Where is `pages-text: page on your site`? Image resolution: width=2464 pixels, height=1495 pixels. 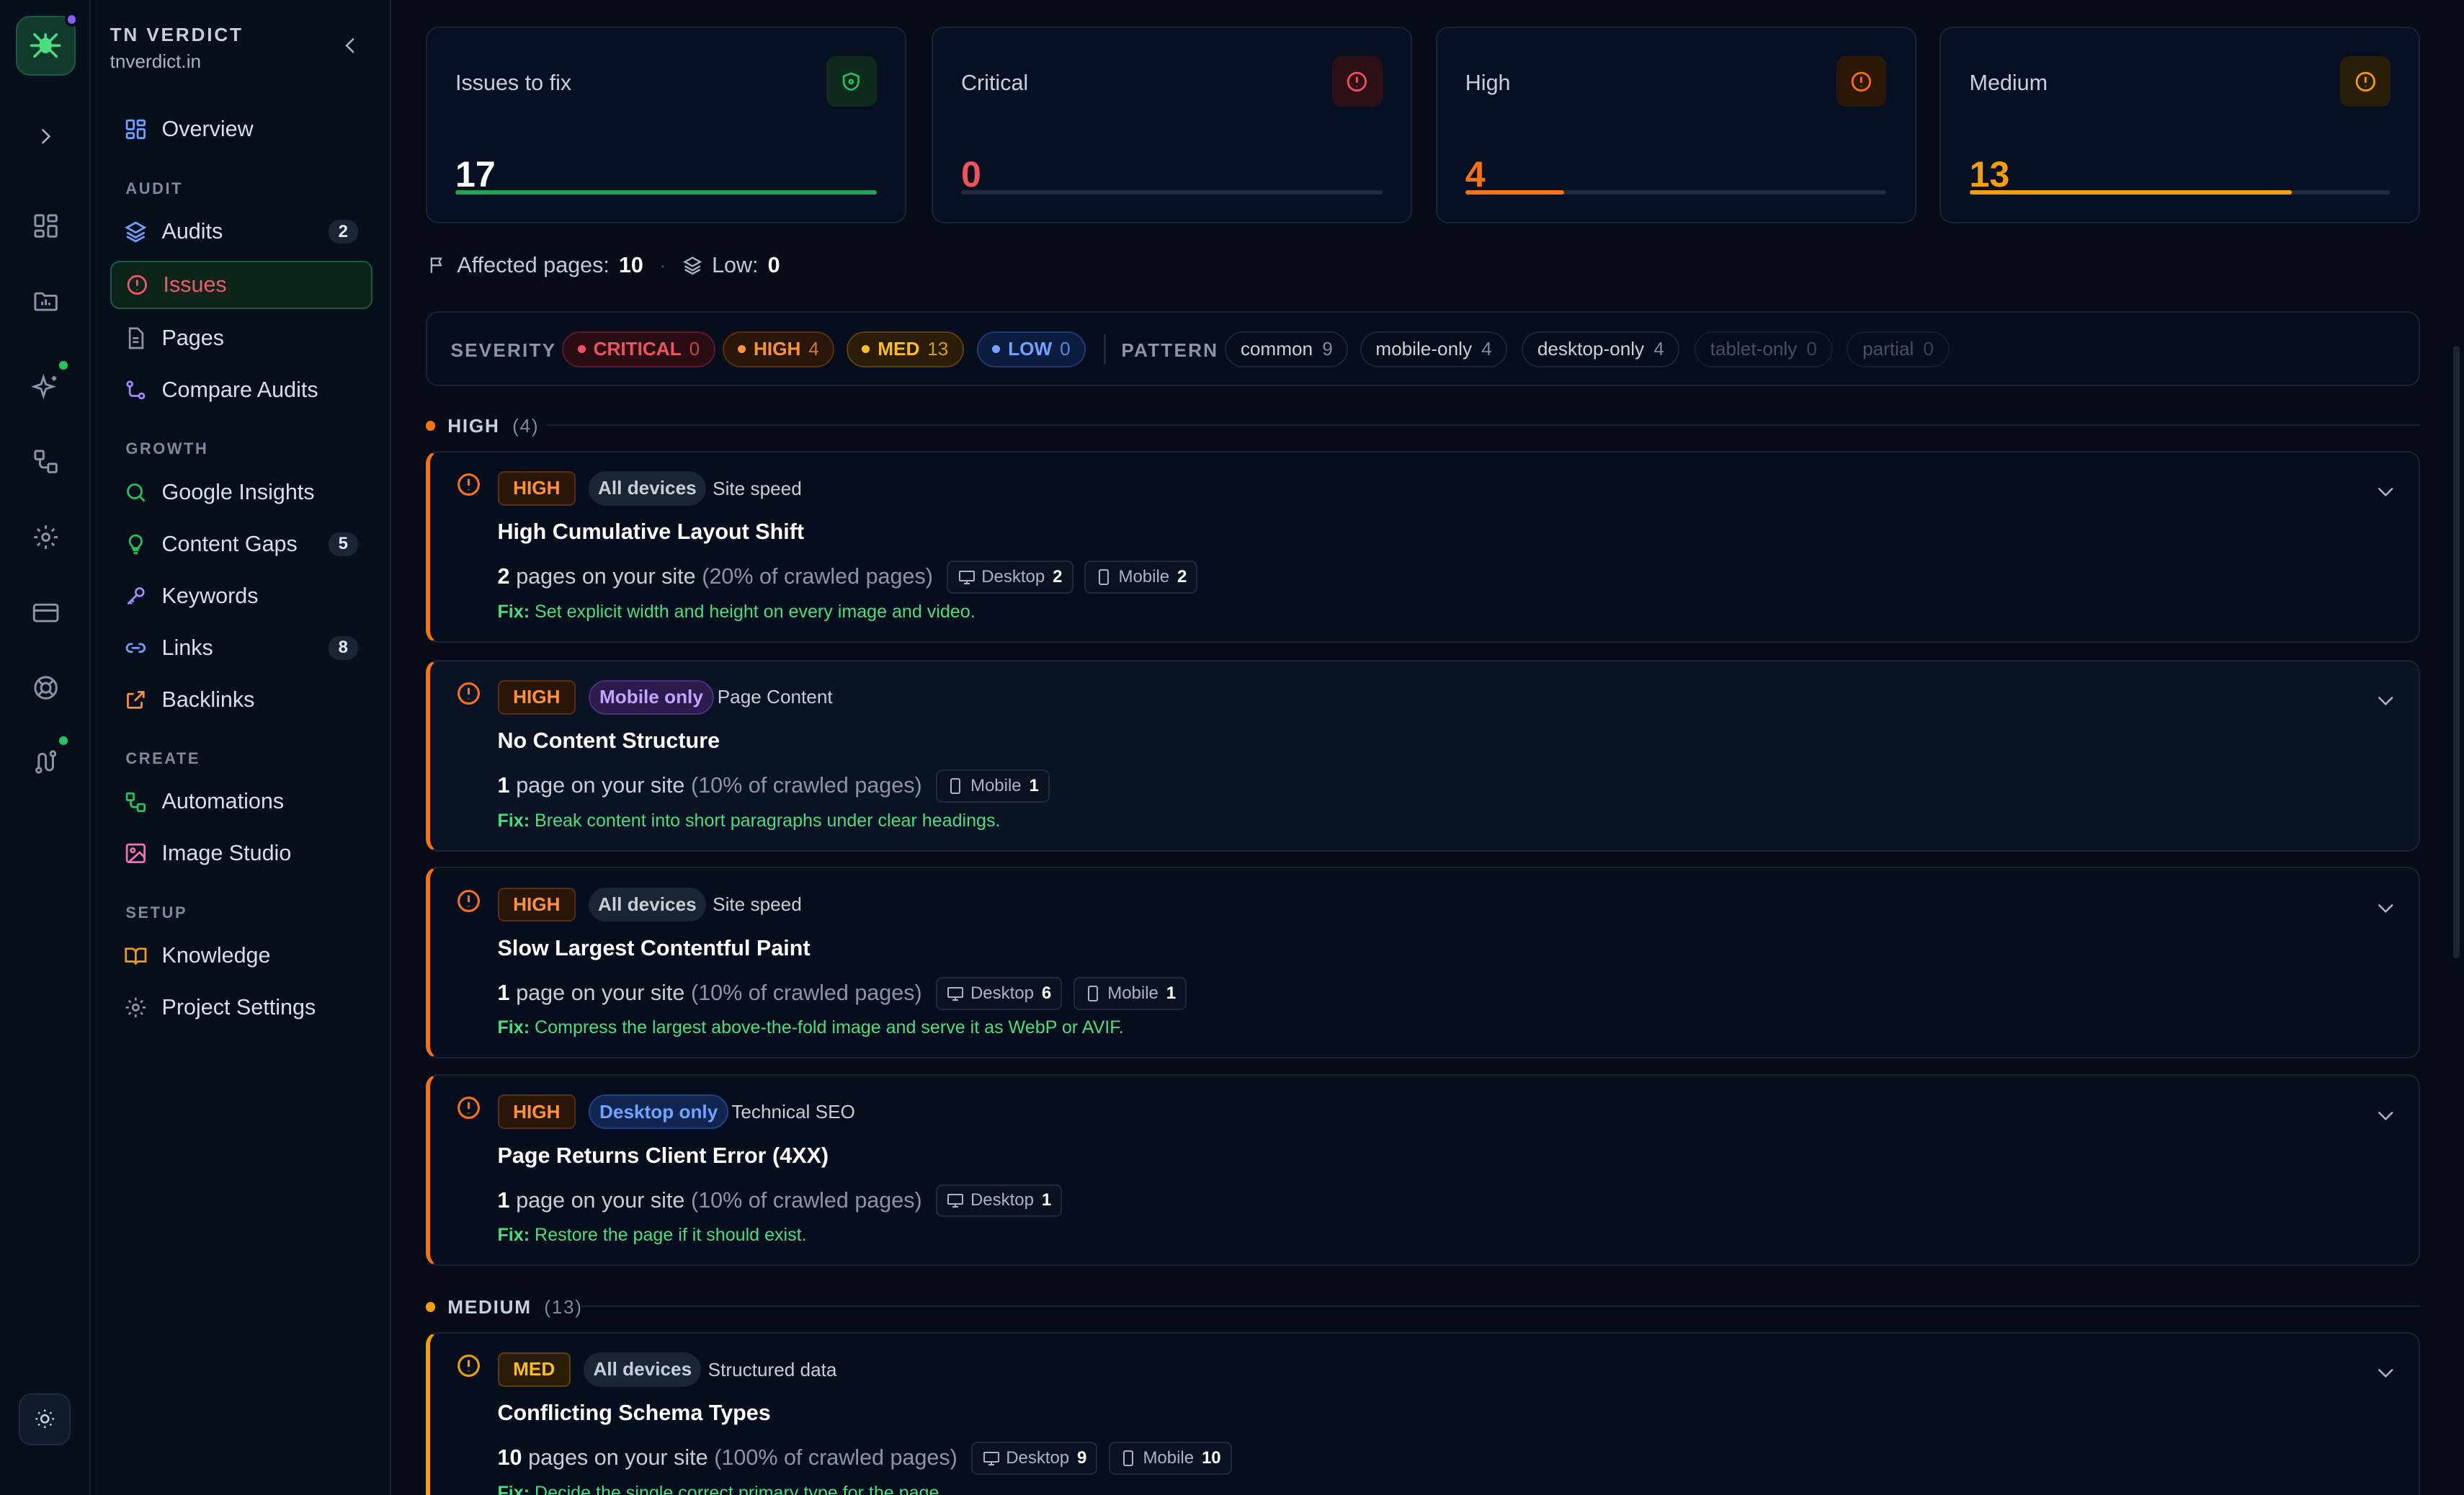 pages-text: page on your site is located at coordinates (600, 785).